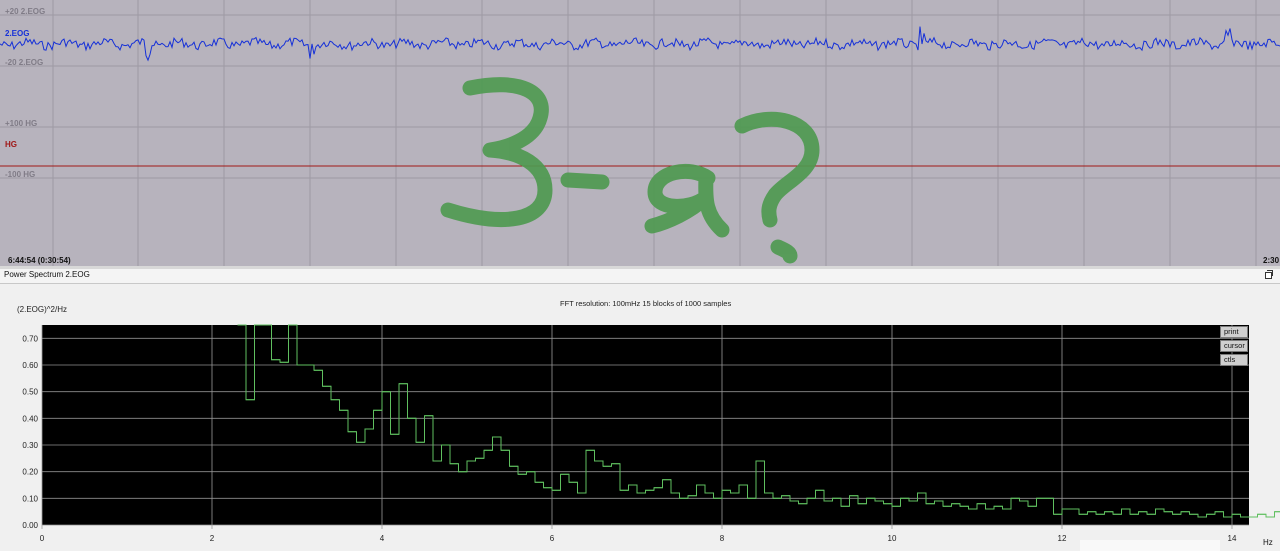 This screenshot has height=551, width=1280. Describe the element at coordinates (1062, 538) in the screenshot. I see `x-tick-label: 12` at that location.